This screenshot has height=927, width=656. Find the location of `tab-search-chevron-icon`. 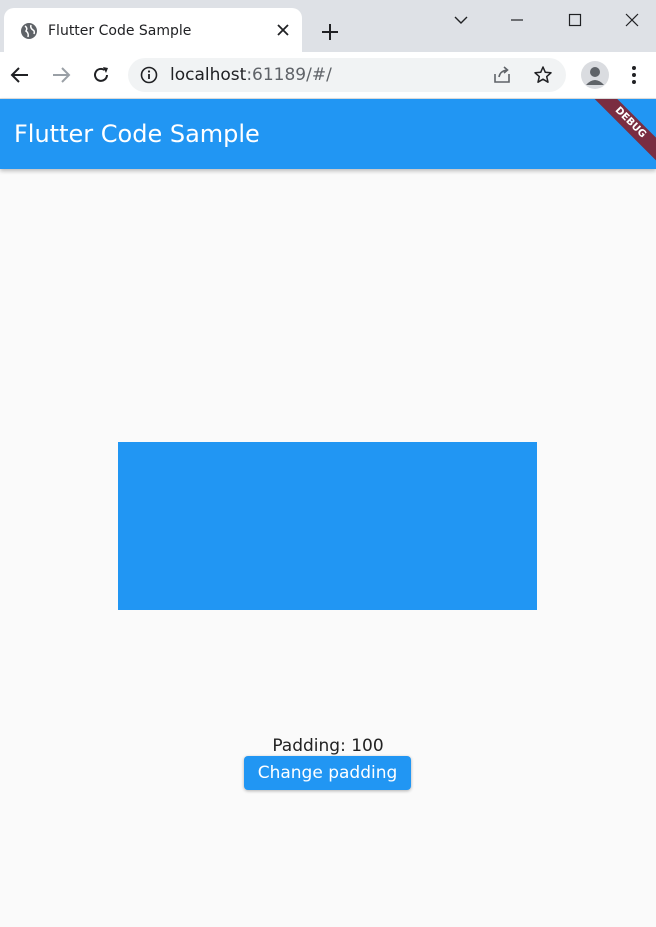

tab-search-chevron-icon is located at coordinates (461, 20).